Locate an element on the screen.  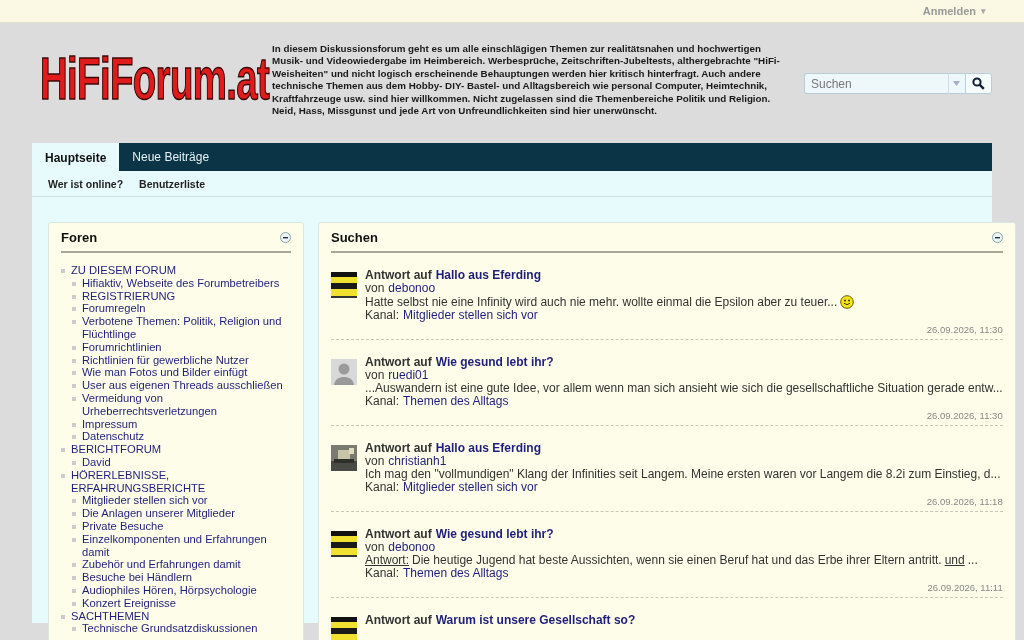
forum-link: User aus eigenen Threads ausschließen is located at coordinates (182, 385).